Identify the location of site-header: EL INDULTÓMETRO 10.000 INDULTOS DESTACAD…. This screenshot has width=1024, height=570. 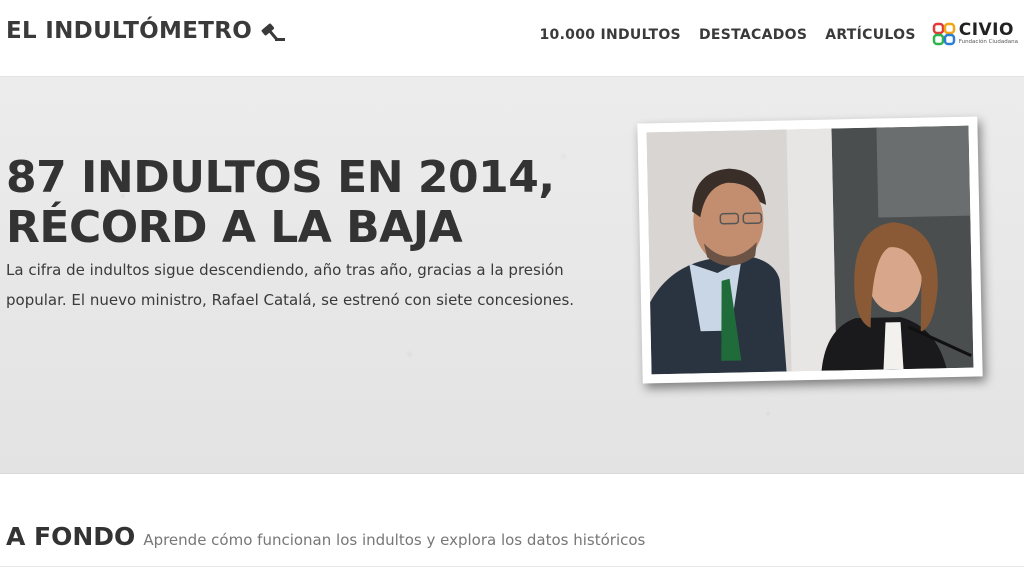
(512, 38).